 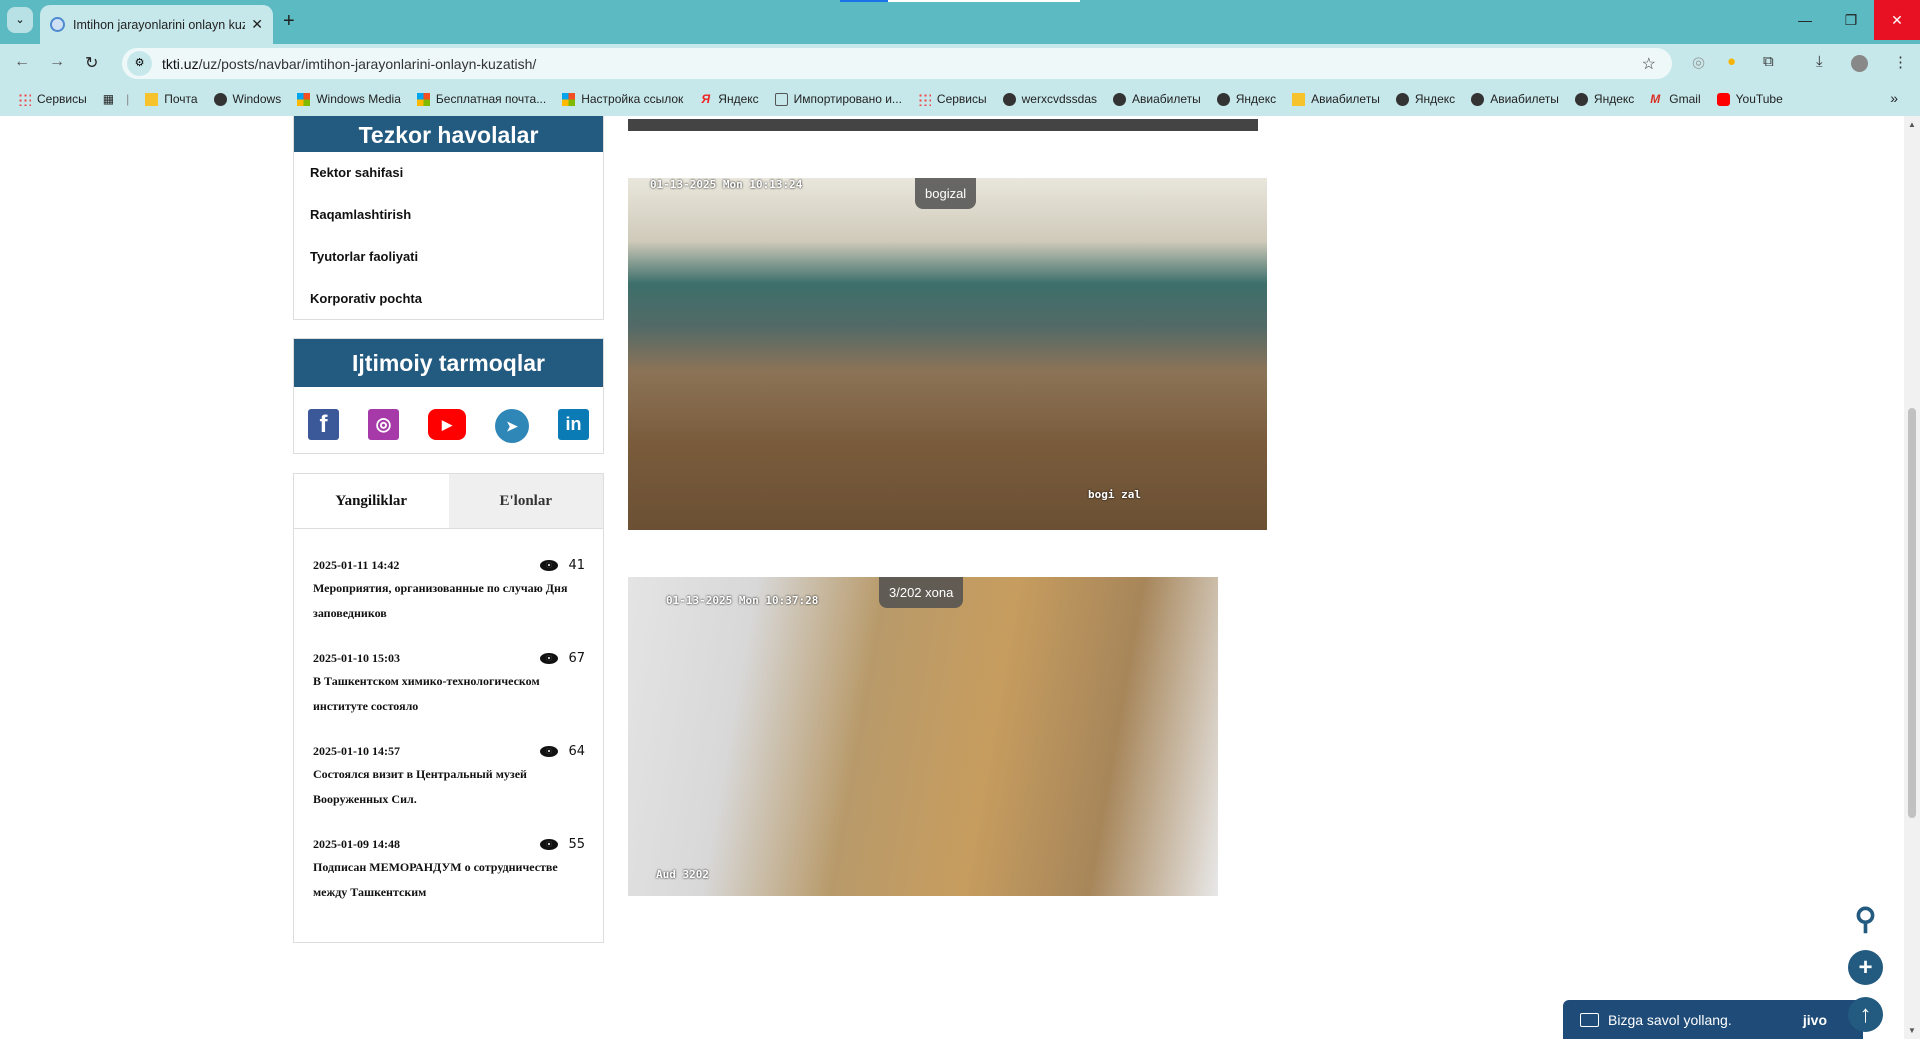 What do you see at coordinates (116, 99) in the screenshot?
I see `tab-groups-icon: ▦ |` at bounding box center [116, 99].